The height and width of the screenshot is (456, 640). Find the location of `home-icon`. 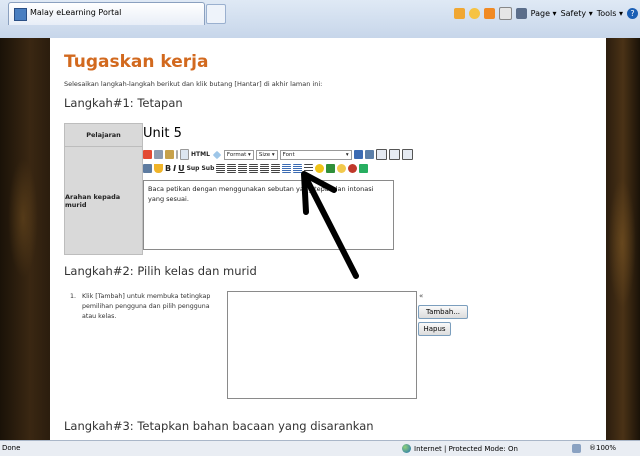

home-icon is located at coordinates (459, 13).